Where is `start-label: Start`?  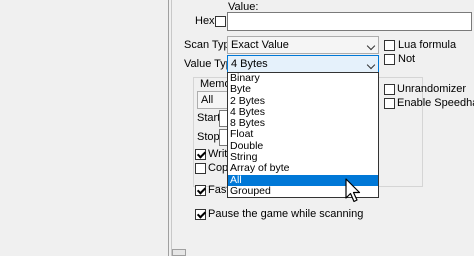 start-label: Start is located at coordinates (209, 118).